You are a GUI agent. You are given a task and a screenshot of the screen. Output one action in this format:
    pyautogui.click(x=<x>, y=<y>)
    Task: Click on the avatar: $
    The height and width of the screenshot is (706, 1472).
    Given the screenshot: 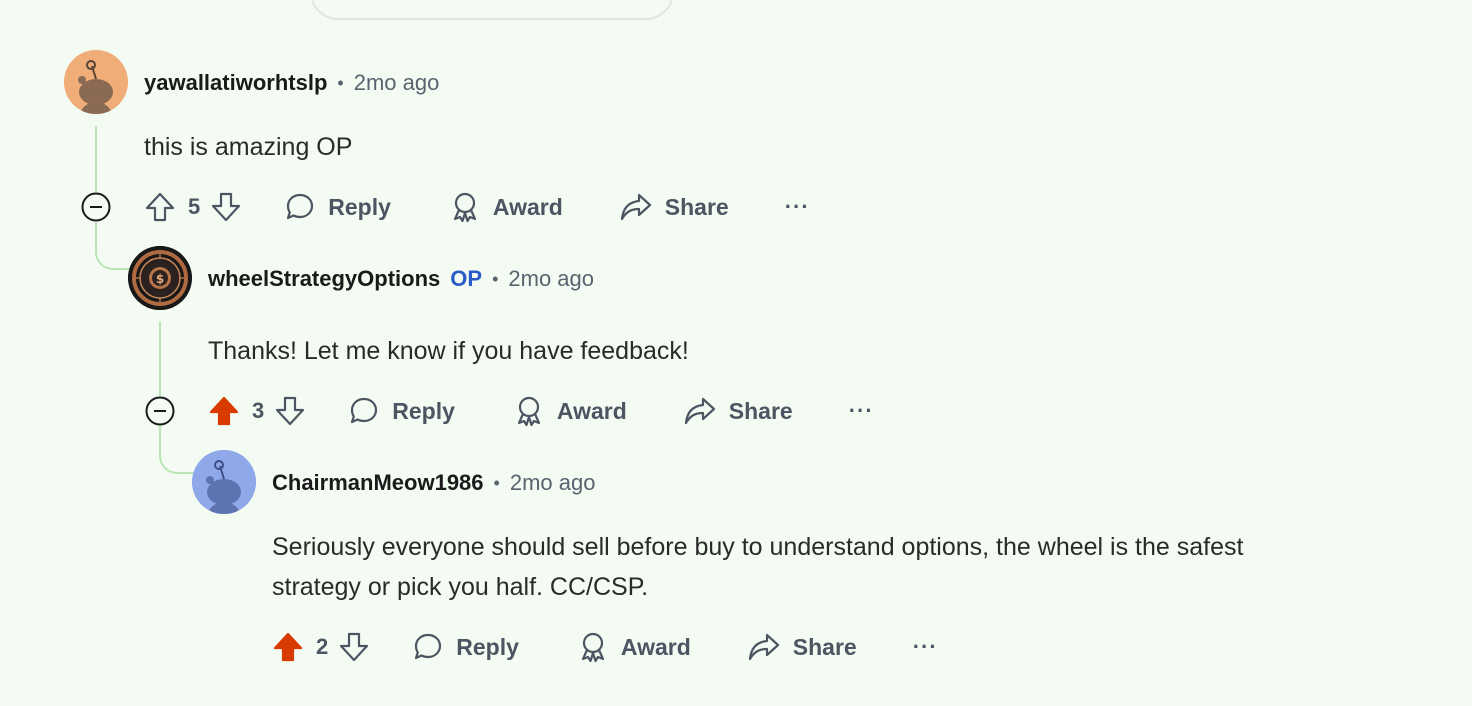 What is the action you would take?
    pyautogui.click(x=160, y=278)
    